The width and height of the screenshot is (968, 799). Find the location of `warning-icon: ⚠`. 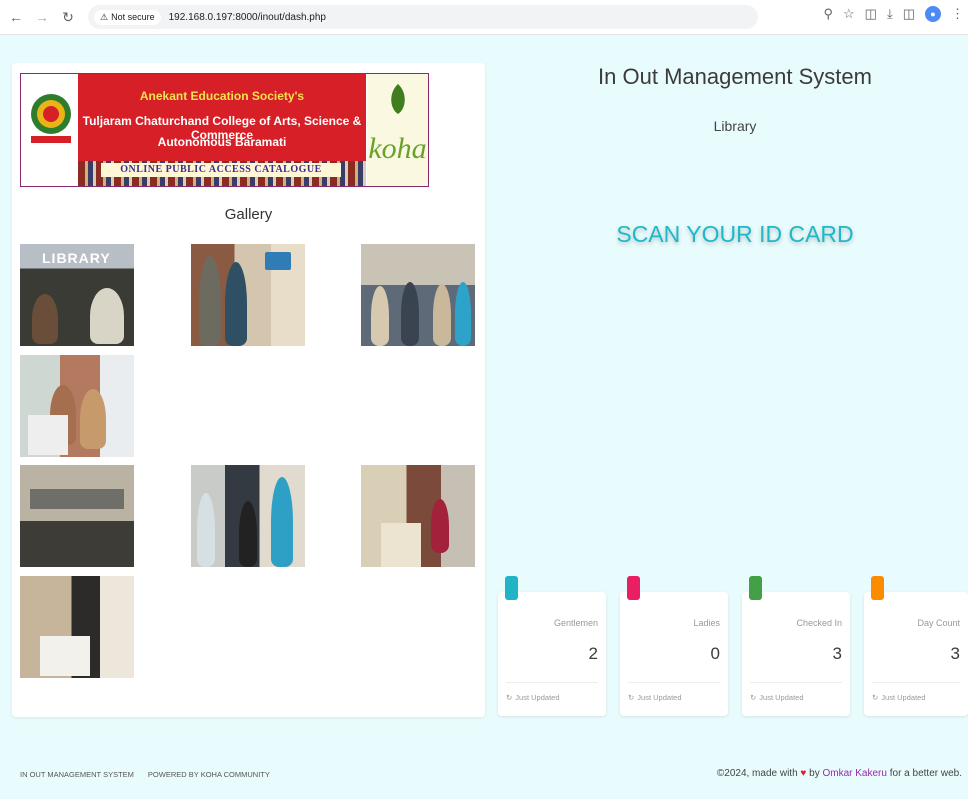

warning-icon: ⚠ is located at coordinates (104, 16).